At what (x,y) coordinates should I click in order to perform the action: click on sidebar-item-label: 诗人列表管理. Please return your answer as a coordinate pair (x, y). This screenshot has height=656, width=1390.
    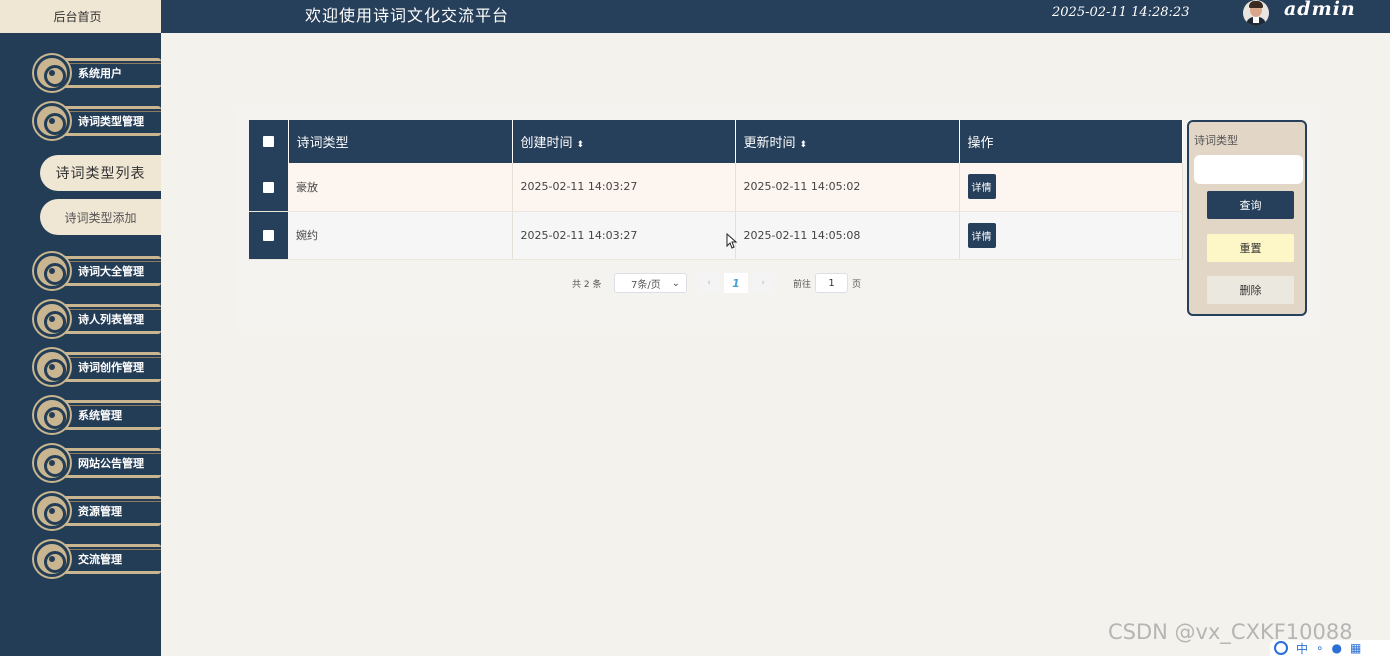
    Looking at the image, I should click on (111, 319).